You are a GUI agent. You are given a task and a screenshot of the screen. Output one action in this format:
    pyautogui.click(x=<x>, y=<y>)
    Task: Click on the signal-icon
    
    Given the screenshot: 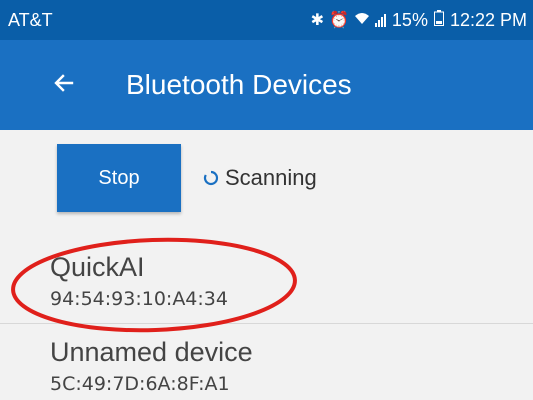 What is the action you would take?
    pyautogui.click(x=380, y=20)
    